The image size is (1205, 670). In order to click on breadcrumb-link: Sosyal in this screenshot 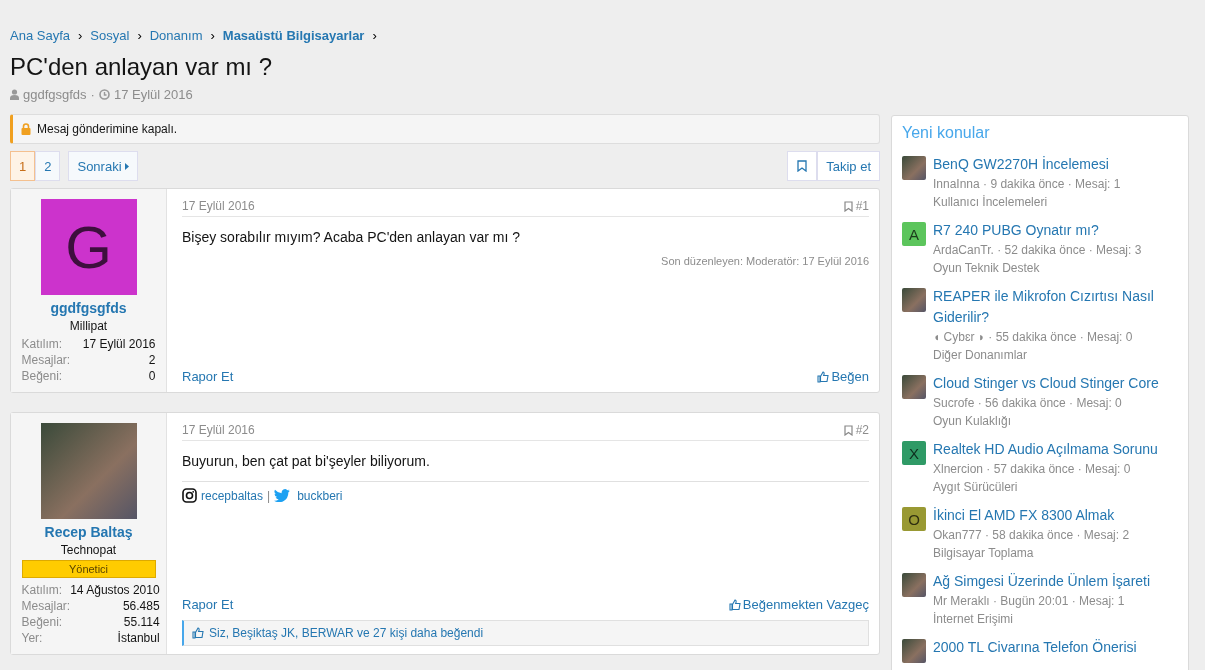, I will do `click(110, 35)`.